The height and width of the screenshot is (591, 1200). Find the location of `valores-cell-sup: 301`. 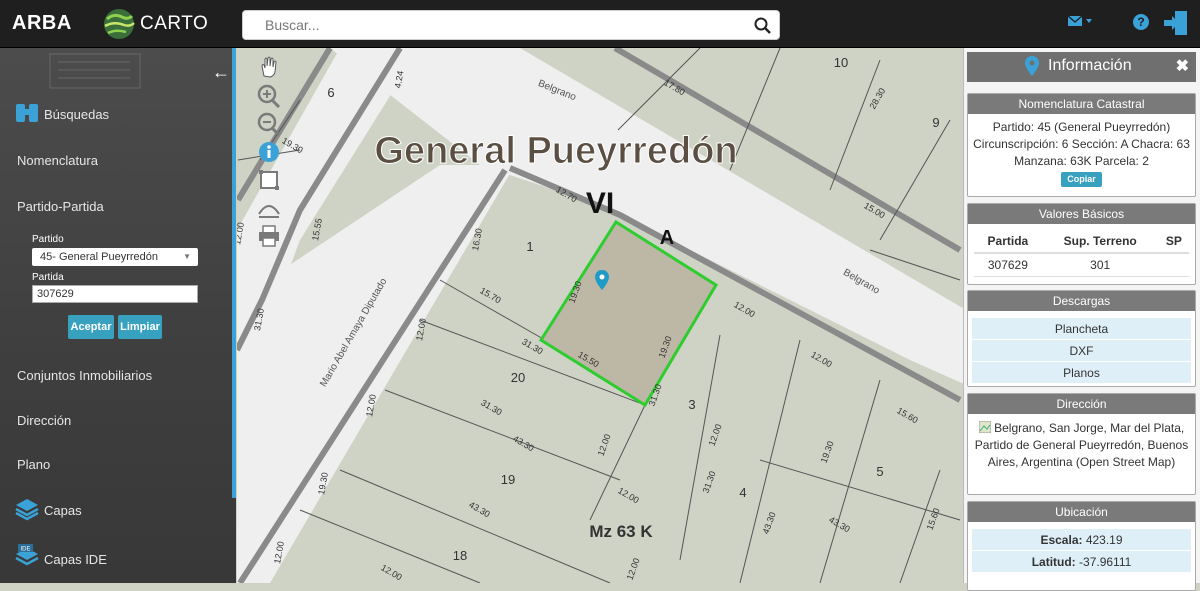

valores-cell-sup: 301 is located at coordinates (1100, 265).